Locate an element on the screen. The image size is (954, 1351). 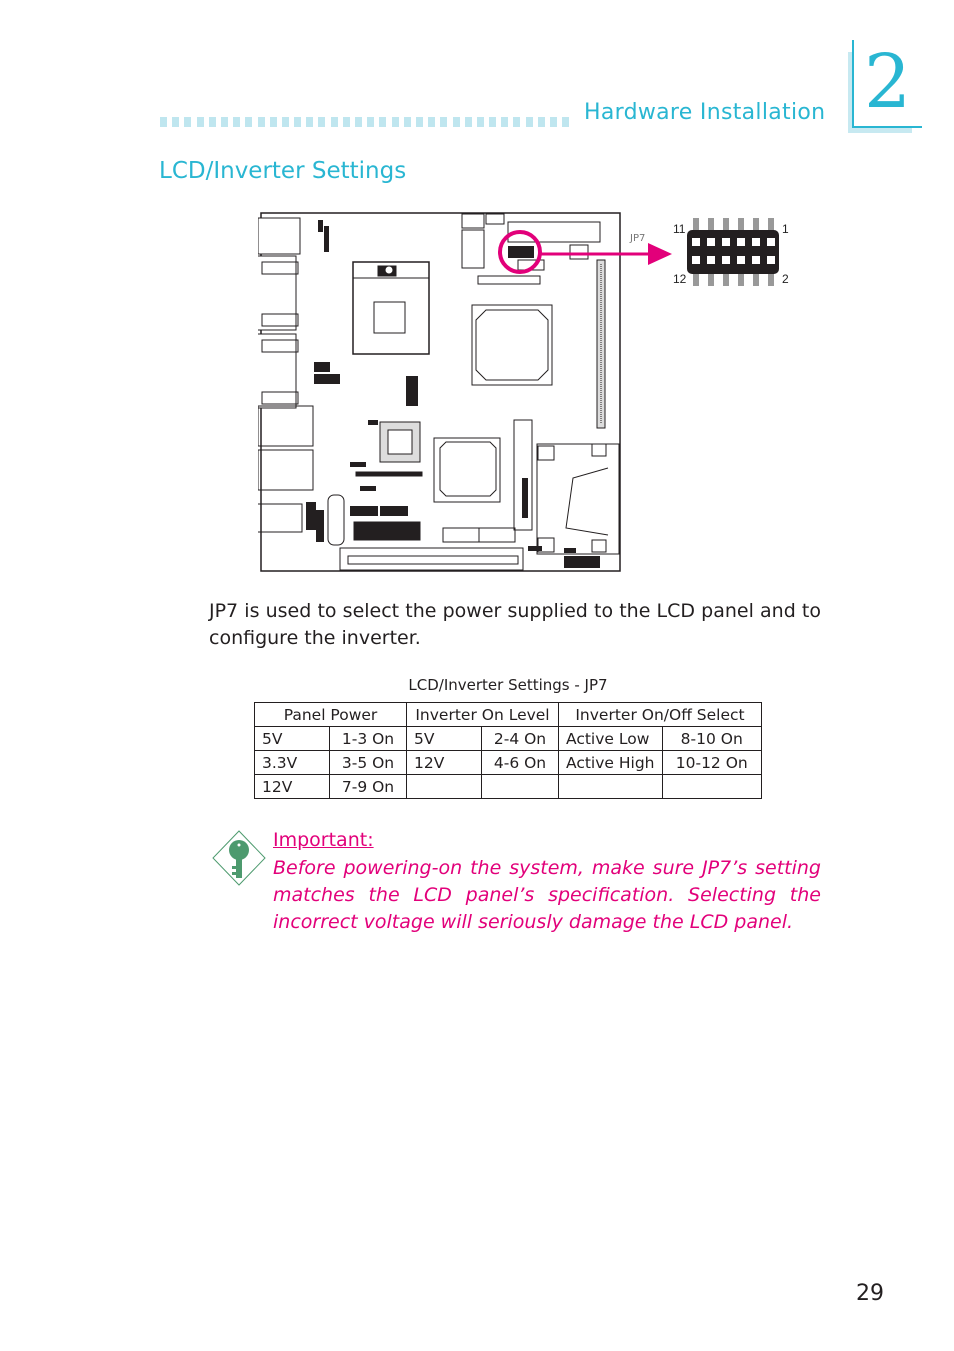
important-title: Important: is located at coordinates (323, 840).